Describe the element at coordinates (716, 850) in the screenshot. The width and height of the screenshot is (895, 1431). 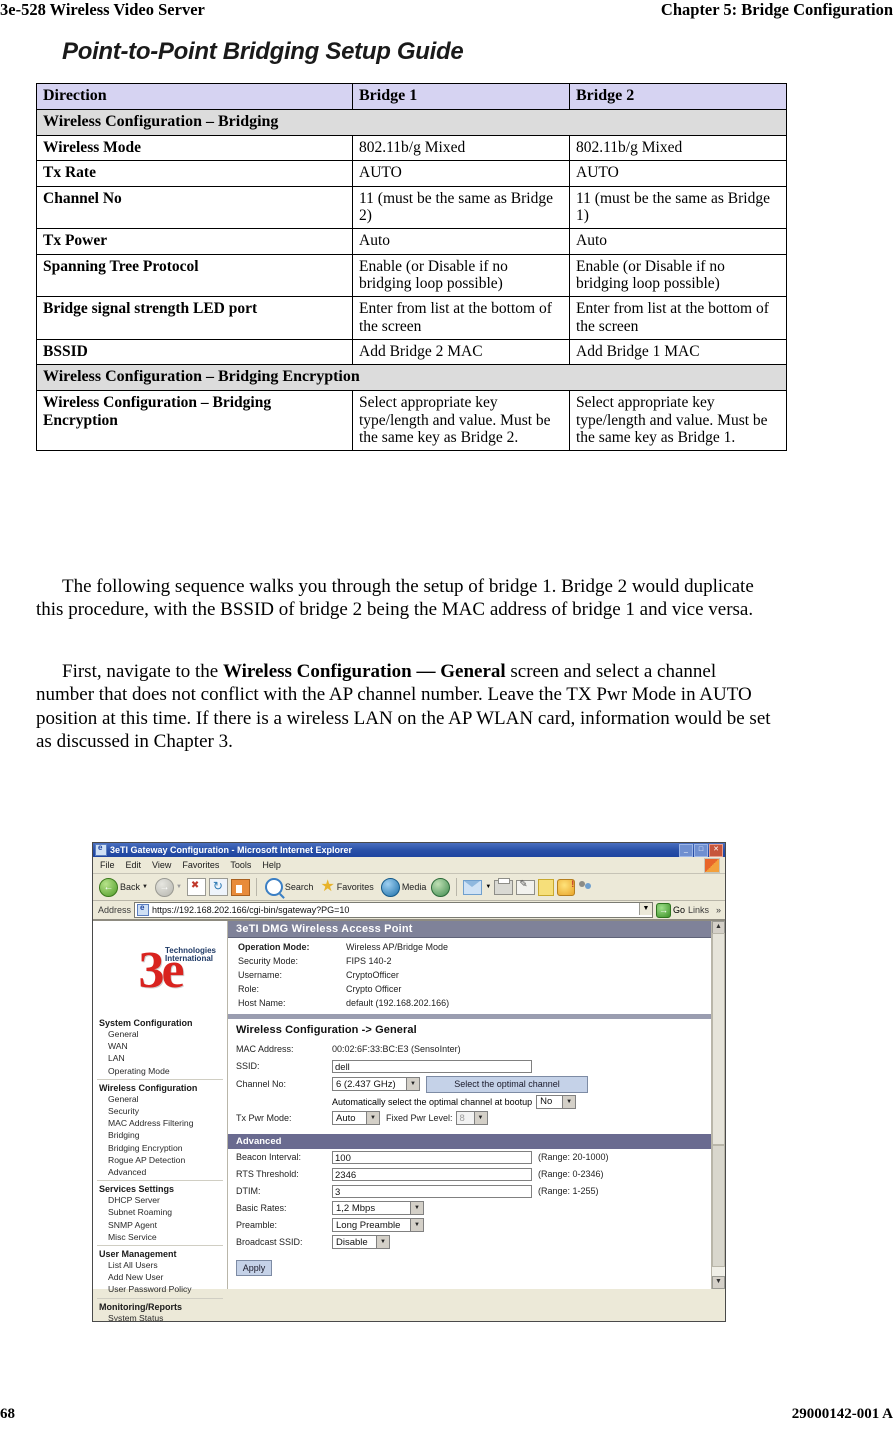
I see `close-button: ✕` at that location.